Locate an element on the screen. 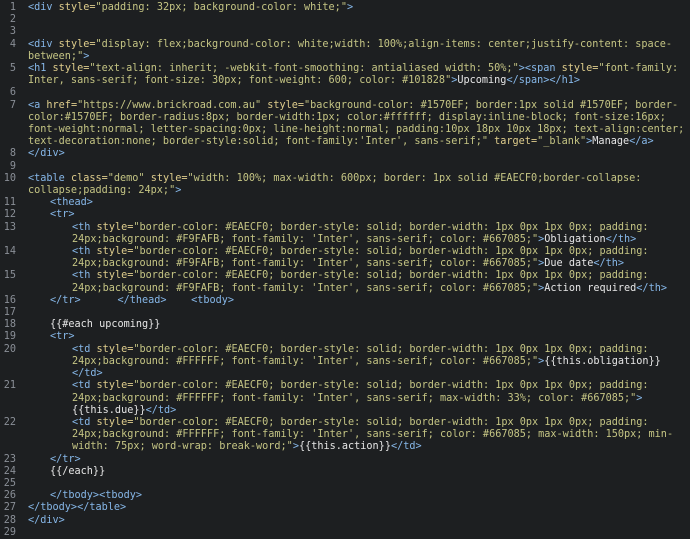 Image resolution: width=690 pixels, height=539 pixels. code-line: 28 </div> is located at coordinates (347, 521).